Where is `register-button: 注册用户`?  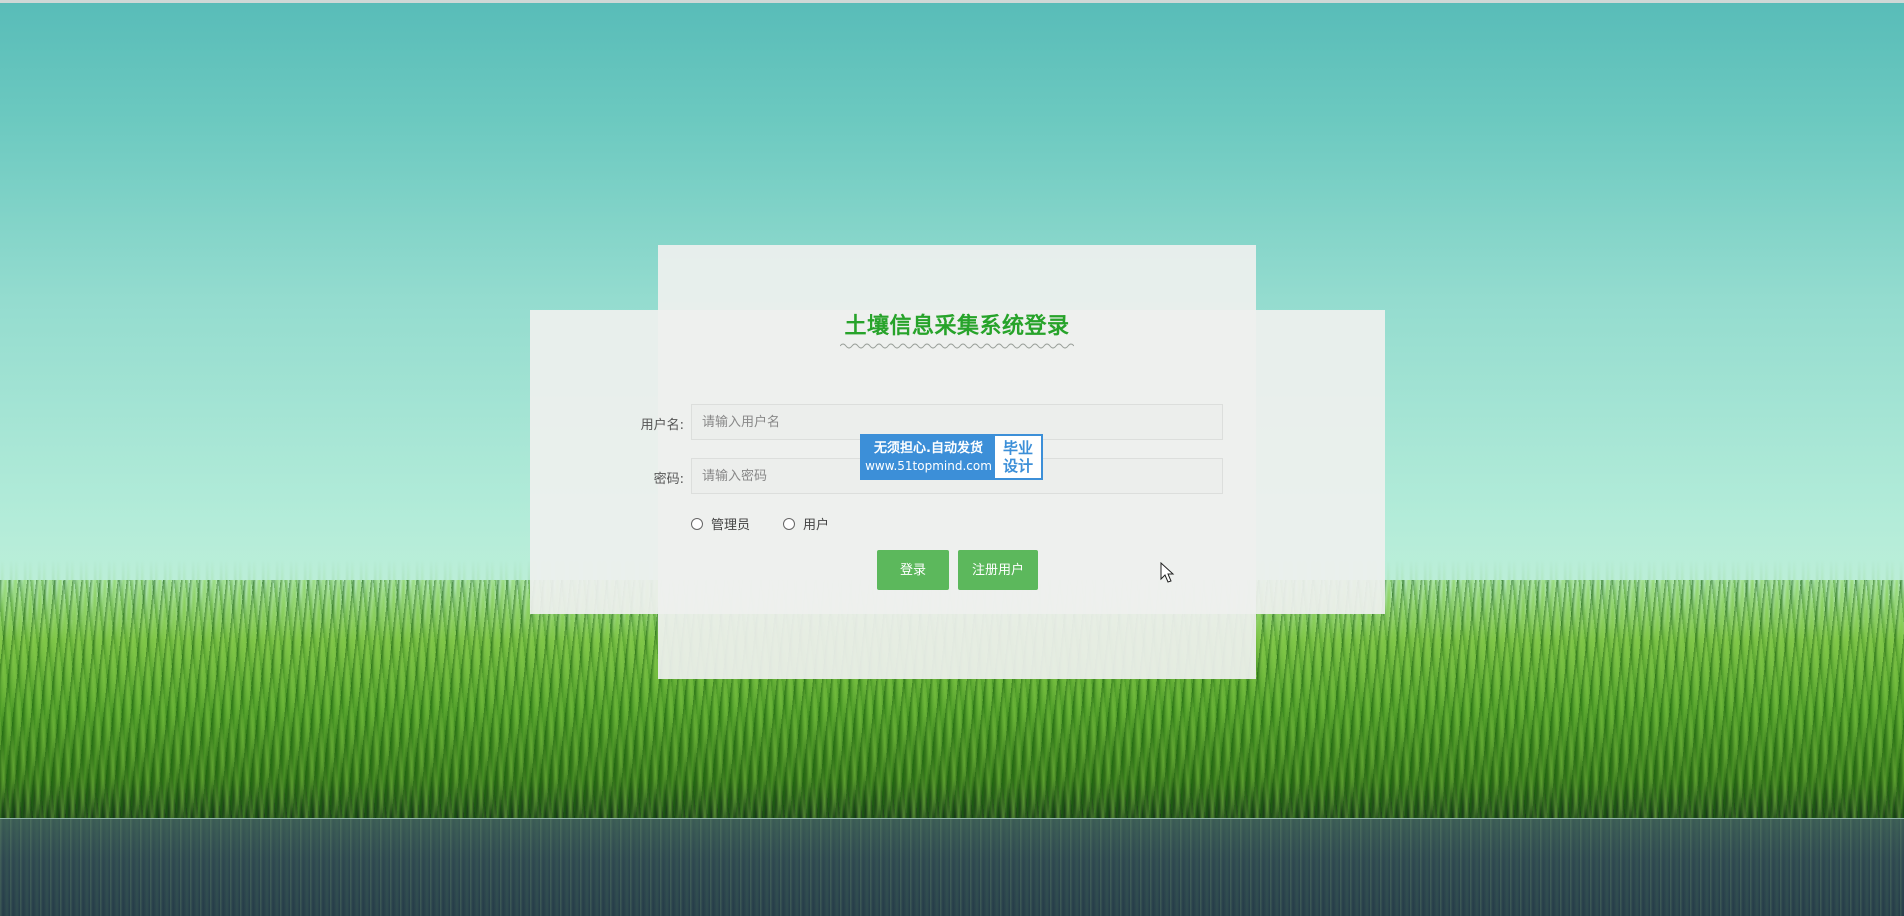 register-button: 注册用户 is located at coordinates (998, 570).